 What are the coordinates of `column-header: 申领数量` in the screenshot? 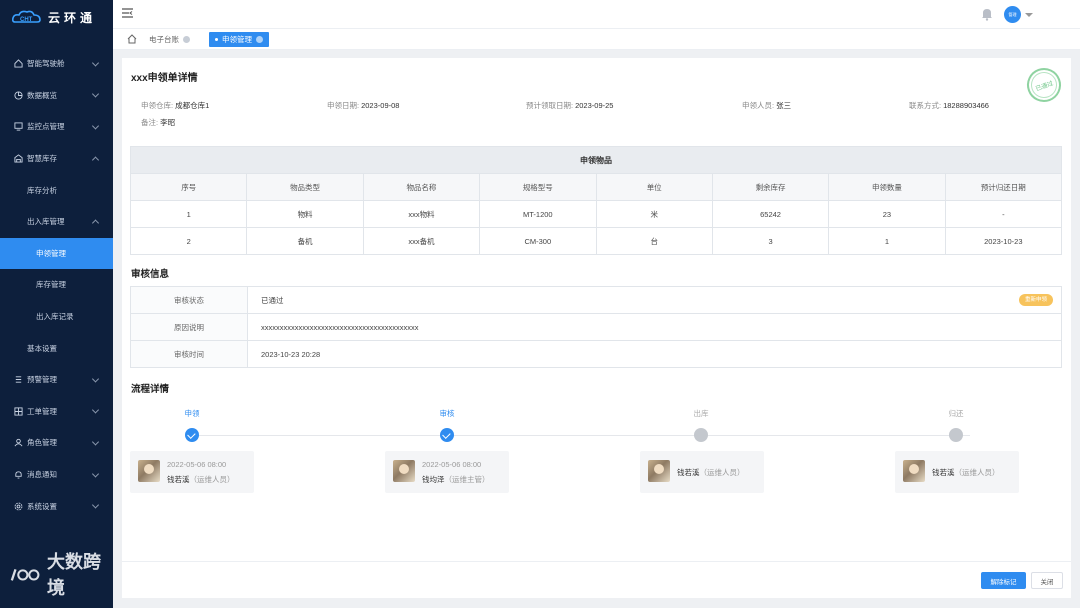 It's located at (887, 187).